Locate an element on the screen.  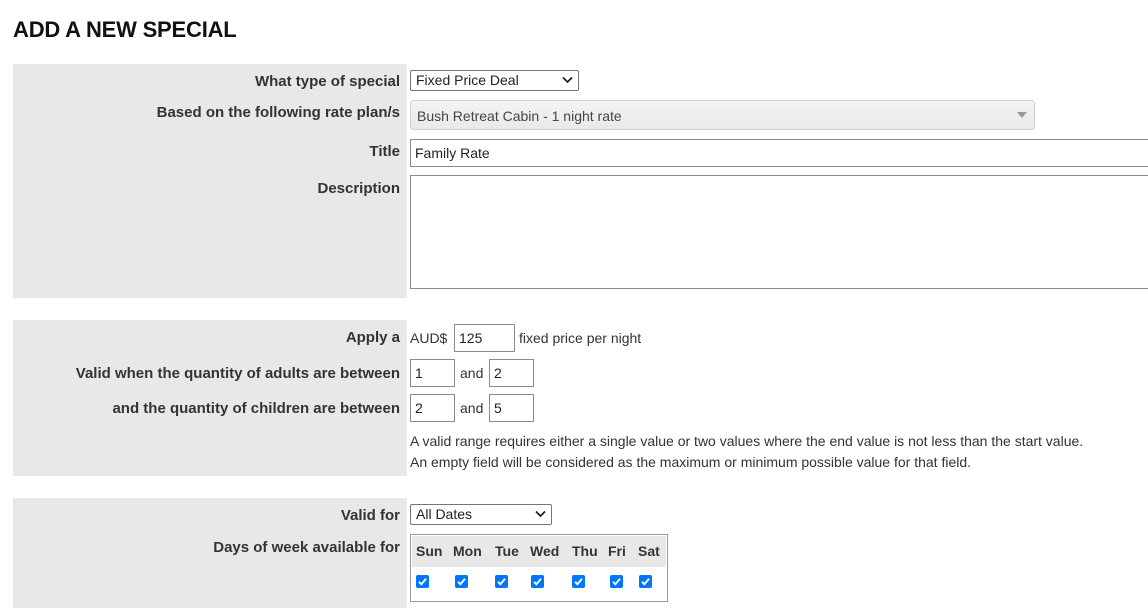
children-and-text: and is located at coordinates (472, 408).